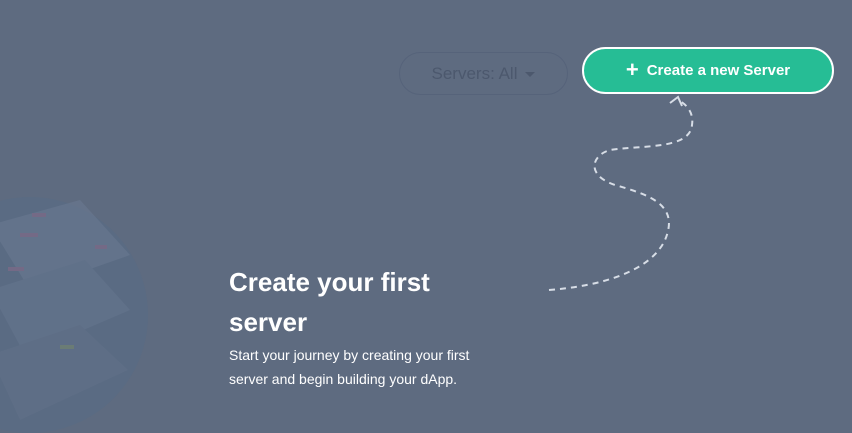 This screenshot has height=433, width=852. What do you see at coordinates (329, 302) in the screenshot?
I see `empty-state-title: Create your first server` at bounding box center [329, 302].